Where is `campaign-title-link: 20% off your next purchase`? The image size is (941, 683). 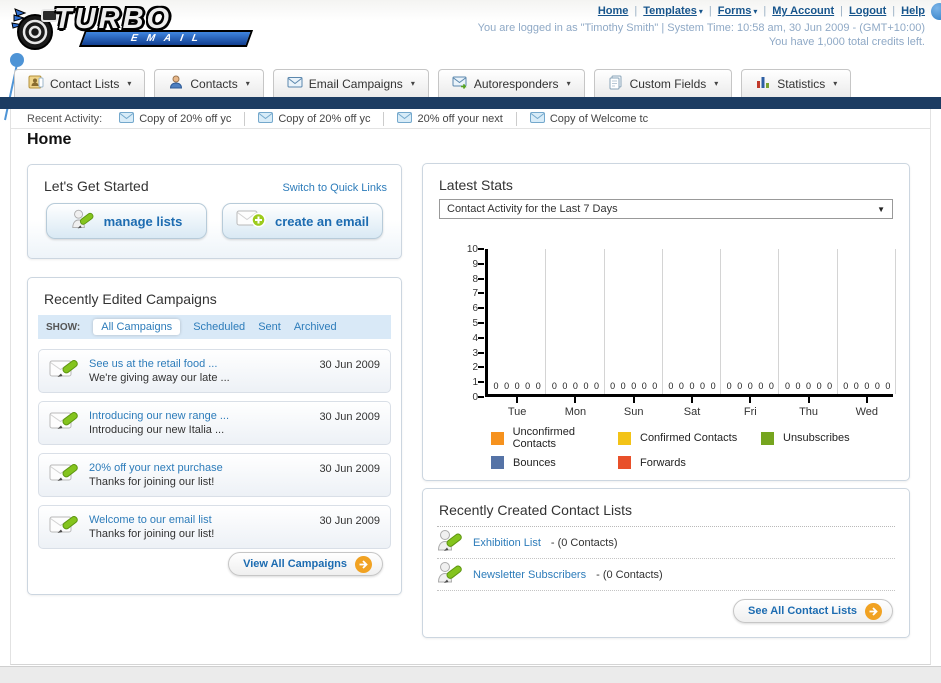 campaign-title-link: 20% off your next purchase is located at coordinates (199, 468).